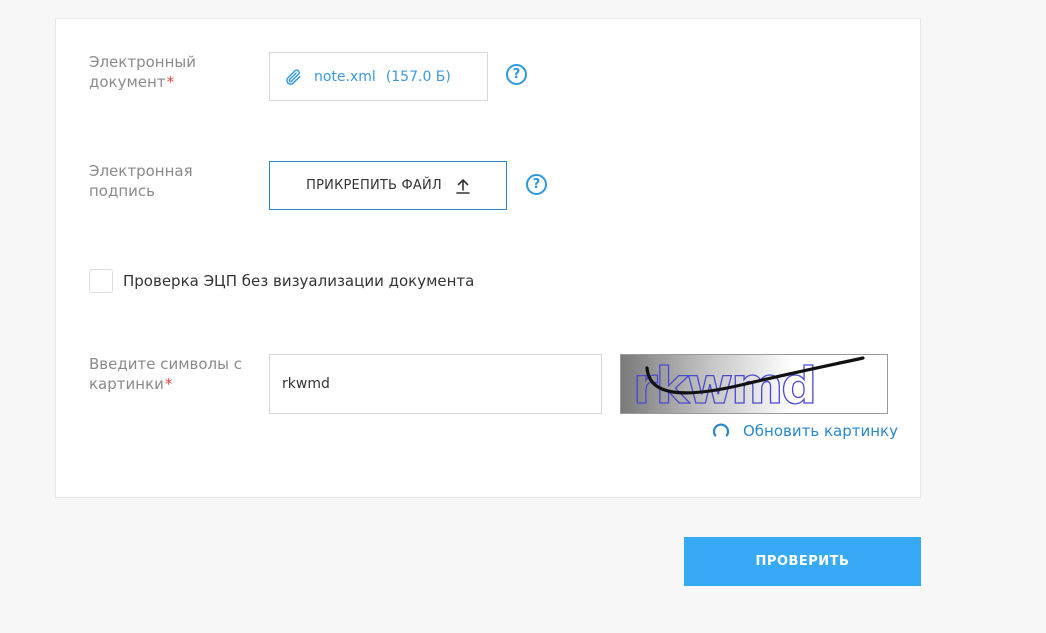 This screenshot has width=1046, height=633. I want to click on captcha-label: Введите символы с картинки*, so click(169, 374).